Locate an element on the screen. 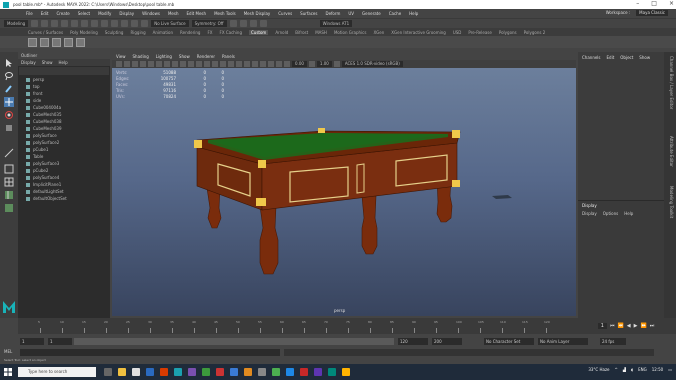  menu-surfaces: Surfaces is located at coordinates (308, 13).